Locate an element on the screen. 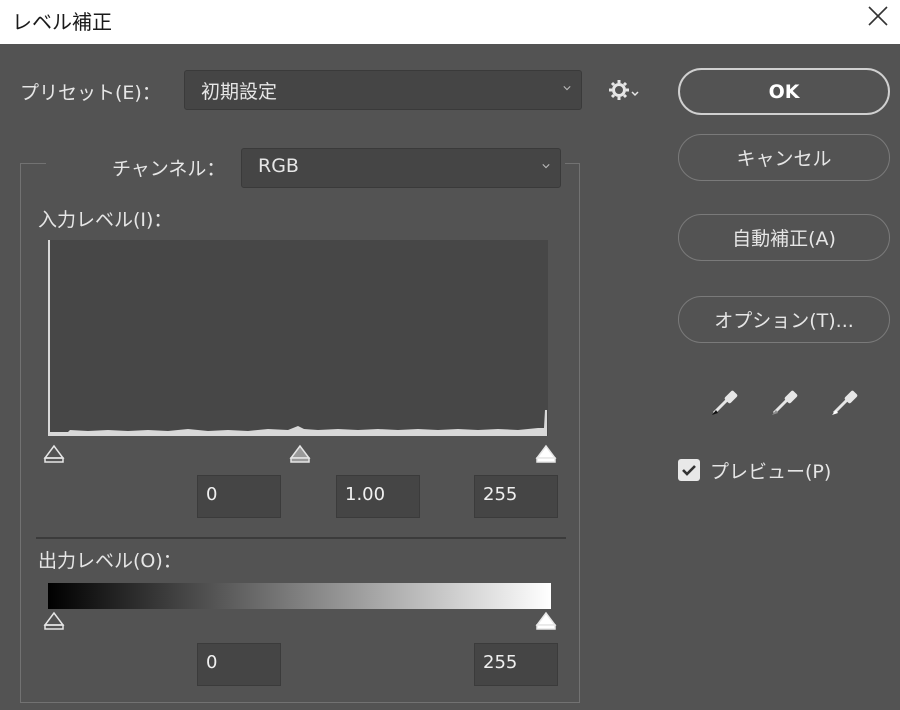  black-point-eyedropper-icon is located at coordinates (725, 402).